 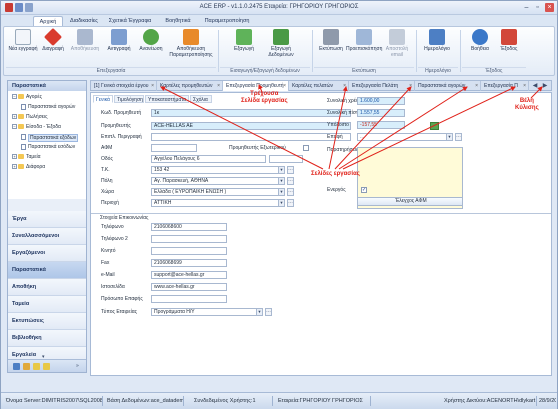 I want to click on document-tab: Επεξεργασία Π ×, so click(x=505, y=86).